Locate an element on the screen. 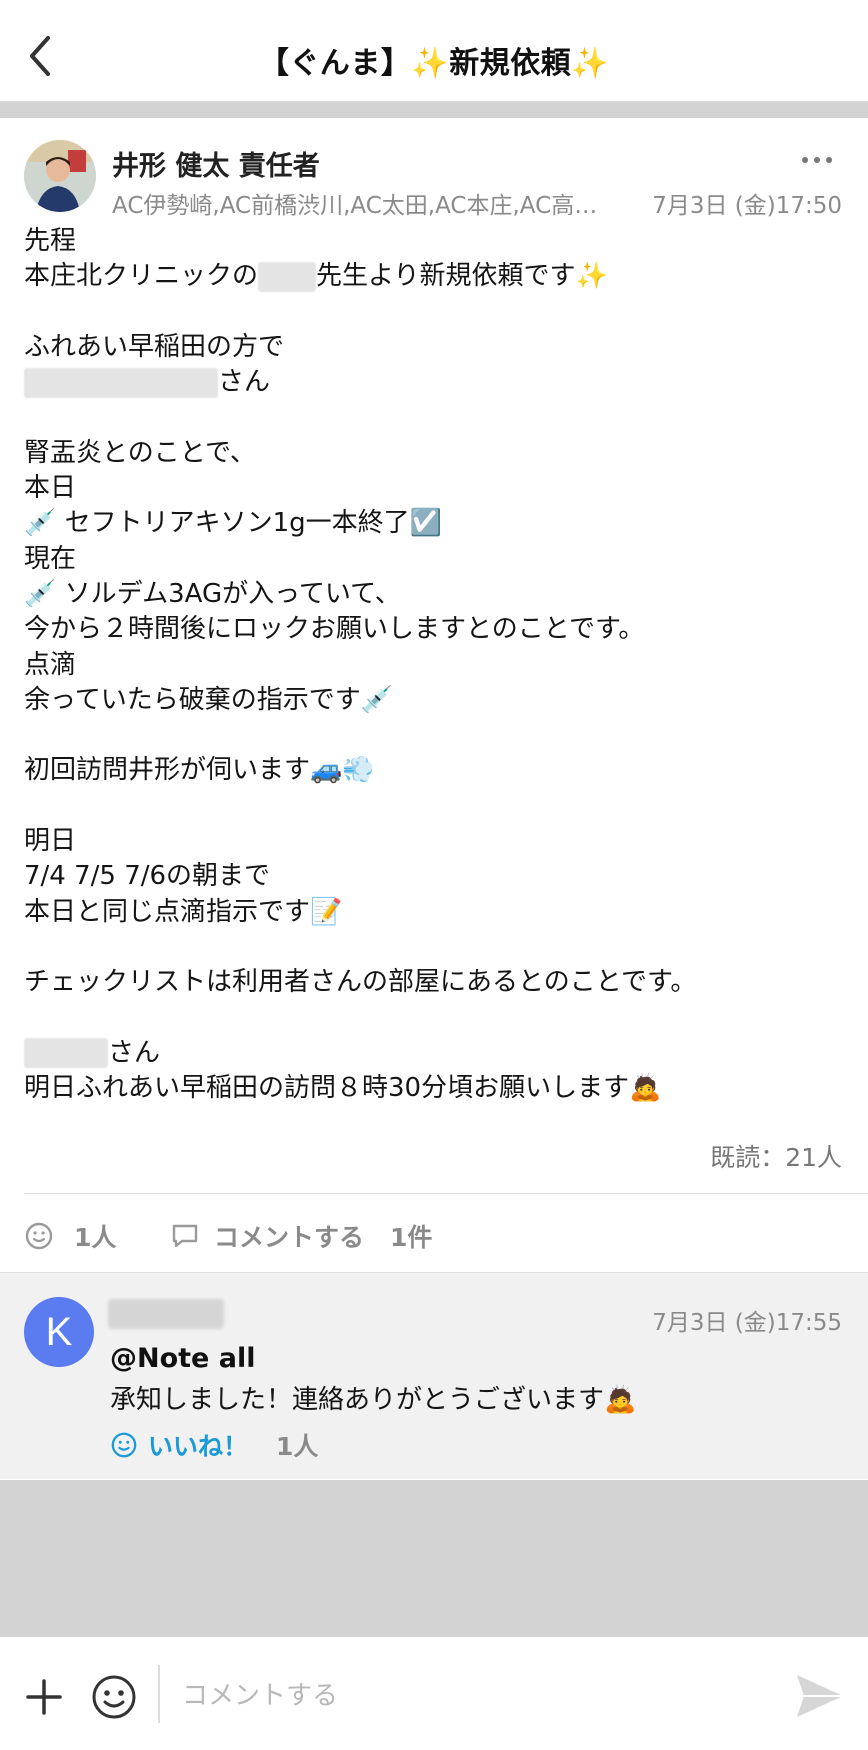  speech-bubble-icon is located at coordinates (185, 1236).